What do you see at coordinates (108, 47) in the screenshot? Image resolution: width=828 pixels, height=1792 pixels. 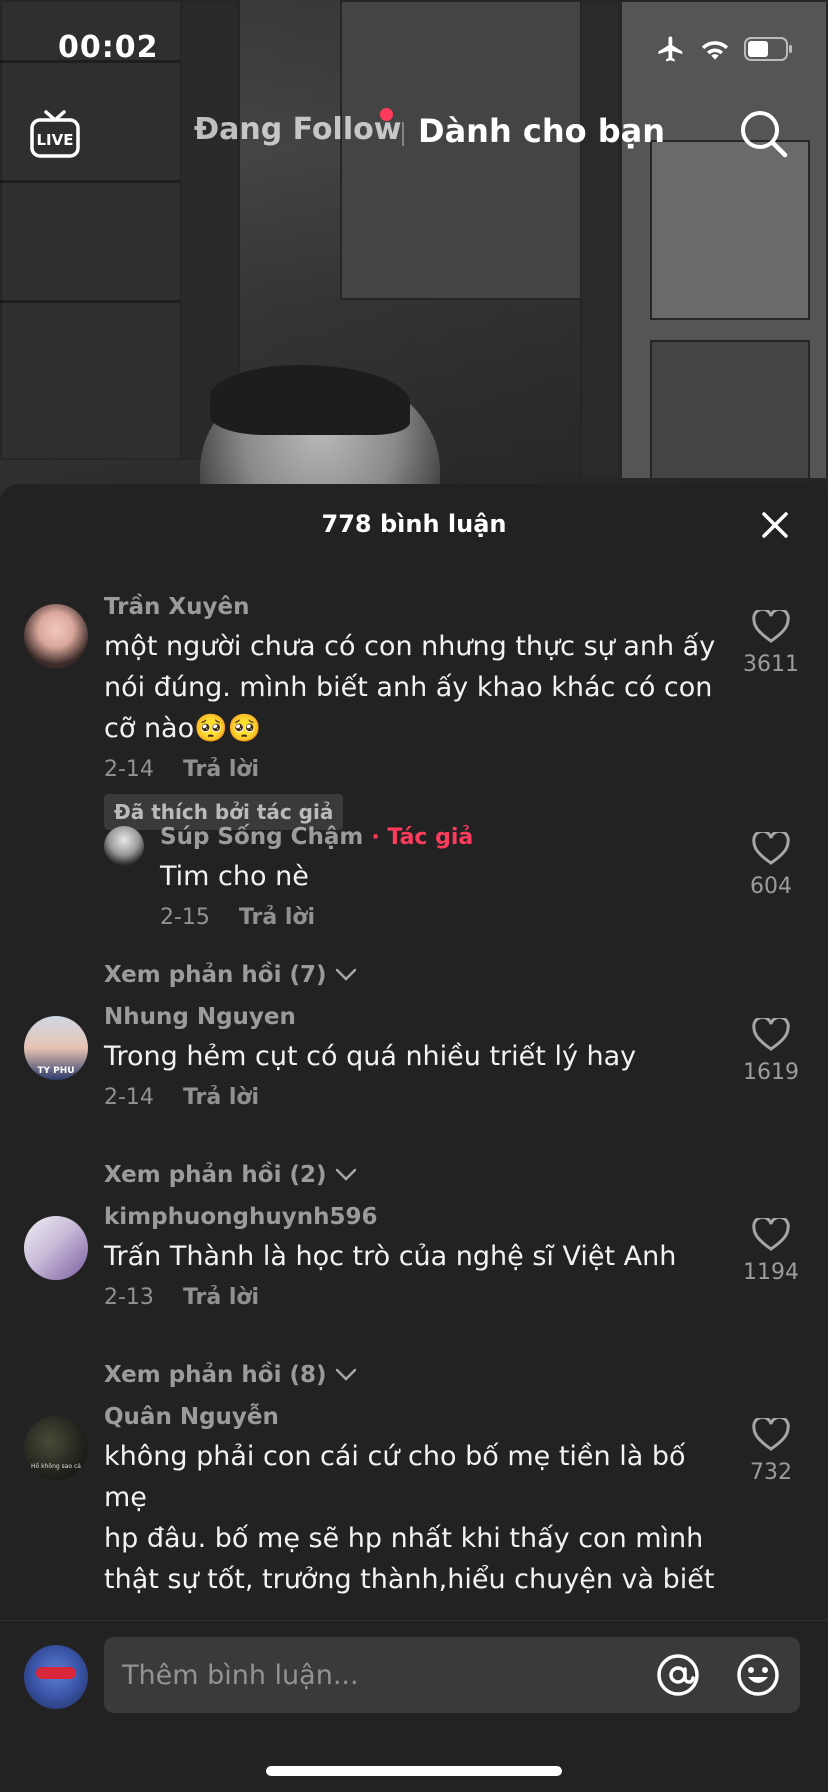 I see `status-time: 00:02` at bounding box center [108, 47].